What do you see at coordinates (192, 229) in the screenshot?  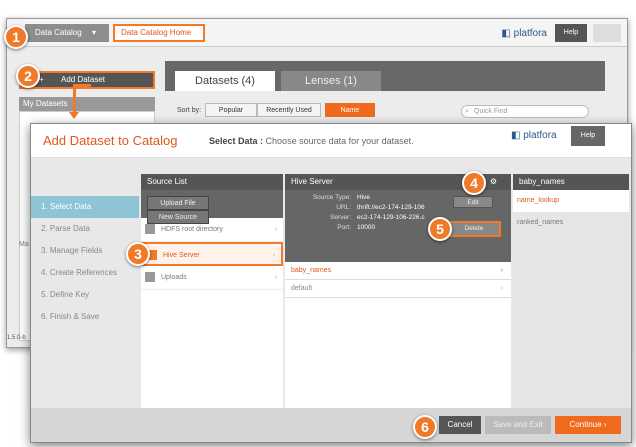 I see `source-item-label: HDFS root directory` at bounding box center [192, 229].